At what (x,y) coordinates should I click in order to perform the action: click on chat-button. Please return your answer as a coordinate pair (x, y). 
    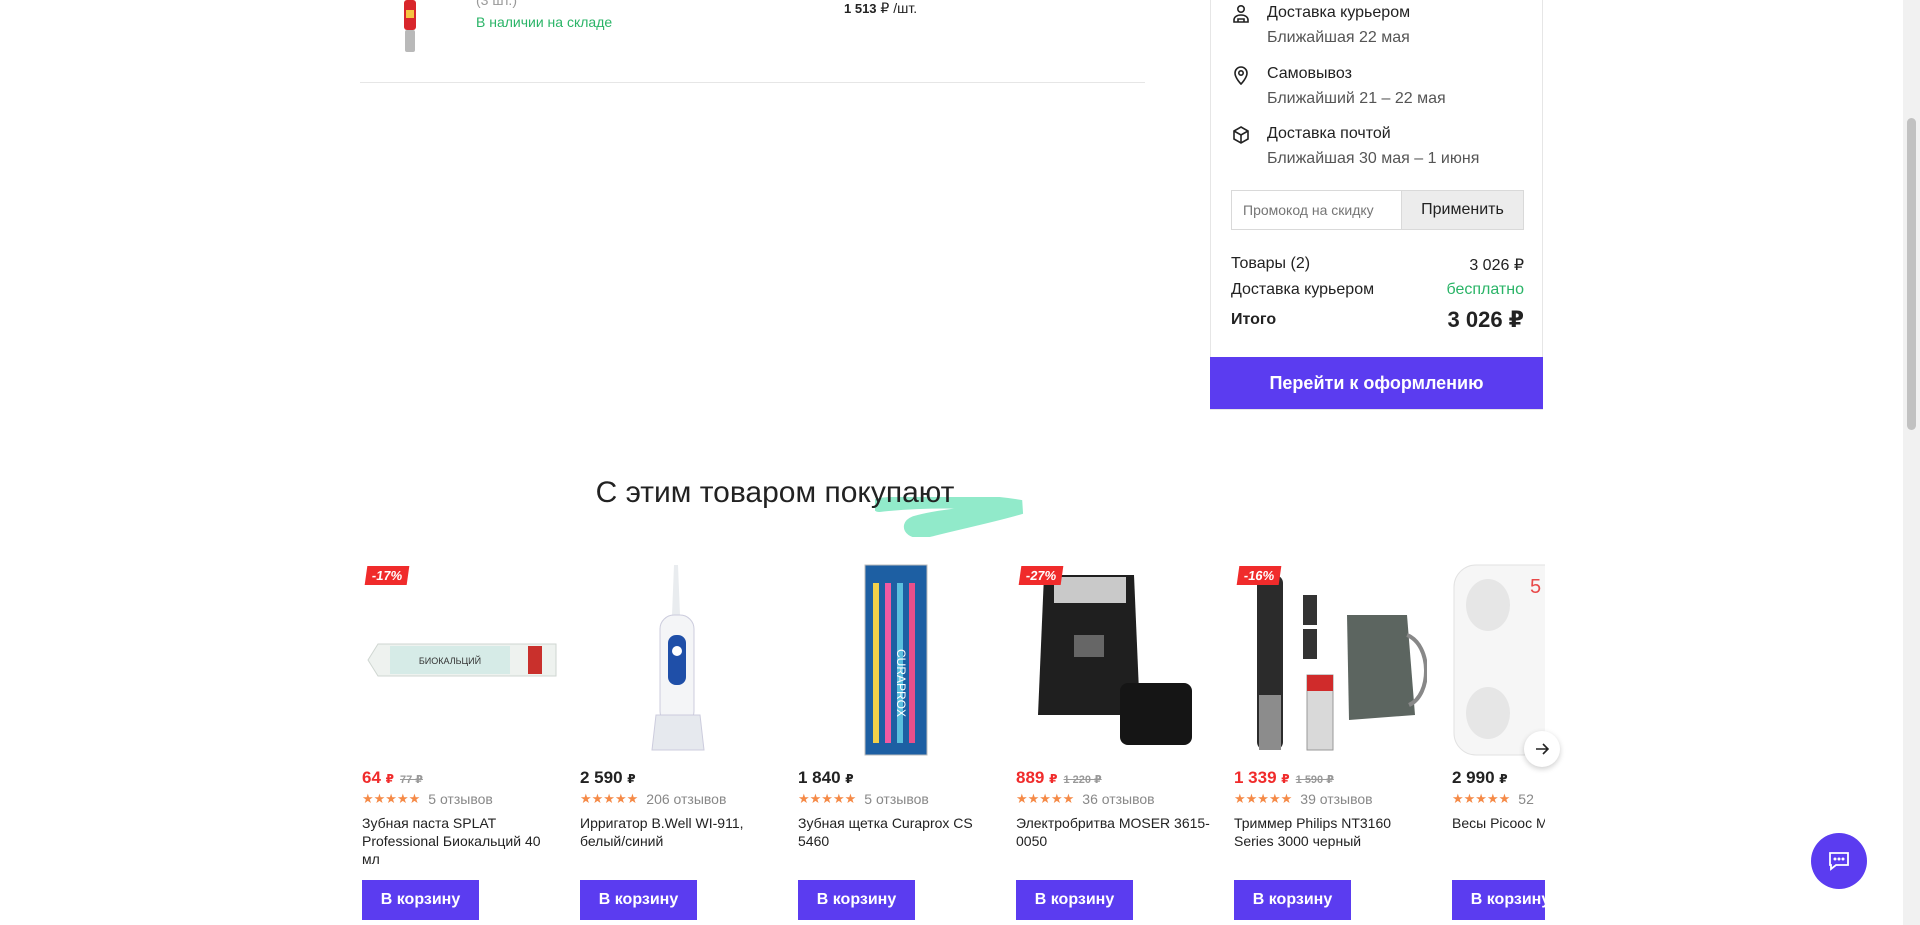
    Looking at the image, I should click on (1839, 861).